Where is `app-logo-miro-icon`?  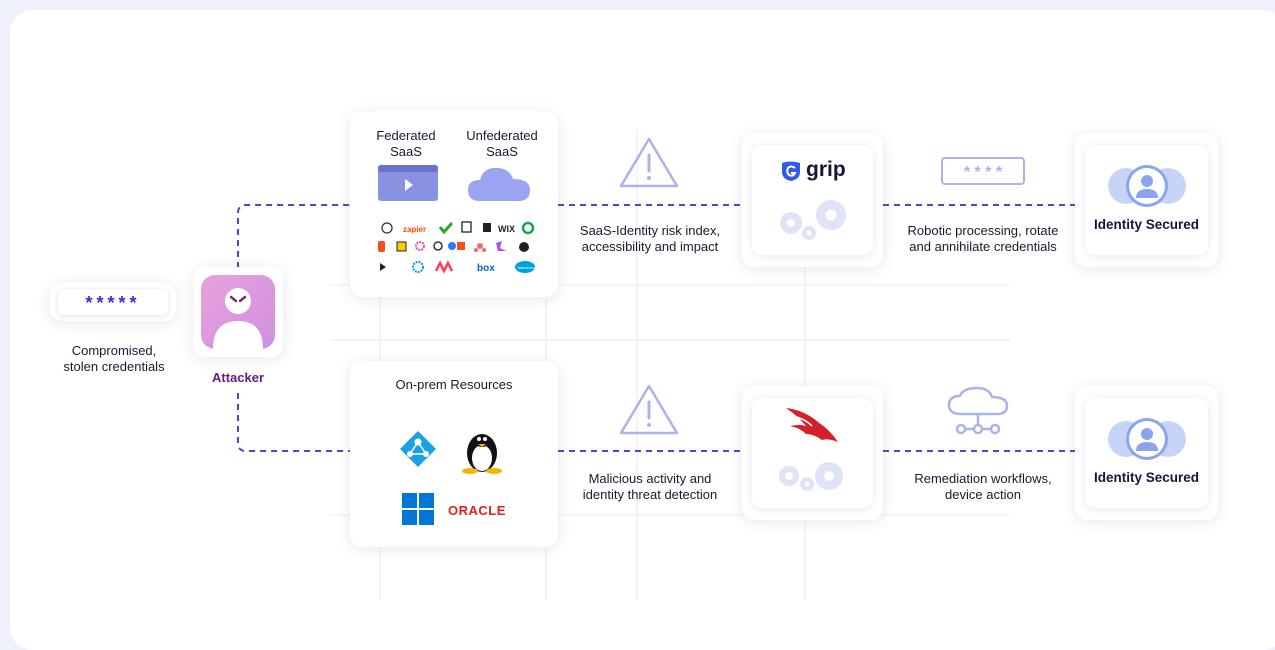 app-logo-miro-icon is located at coordinates (401, 246).